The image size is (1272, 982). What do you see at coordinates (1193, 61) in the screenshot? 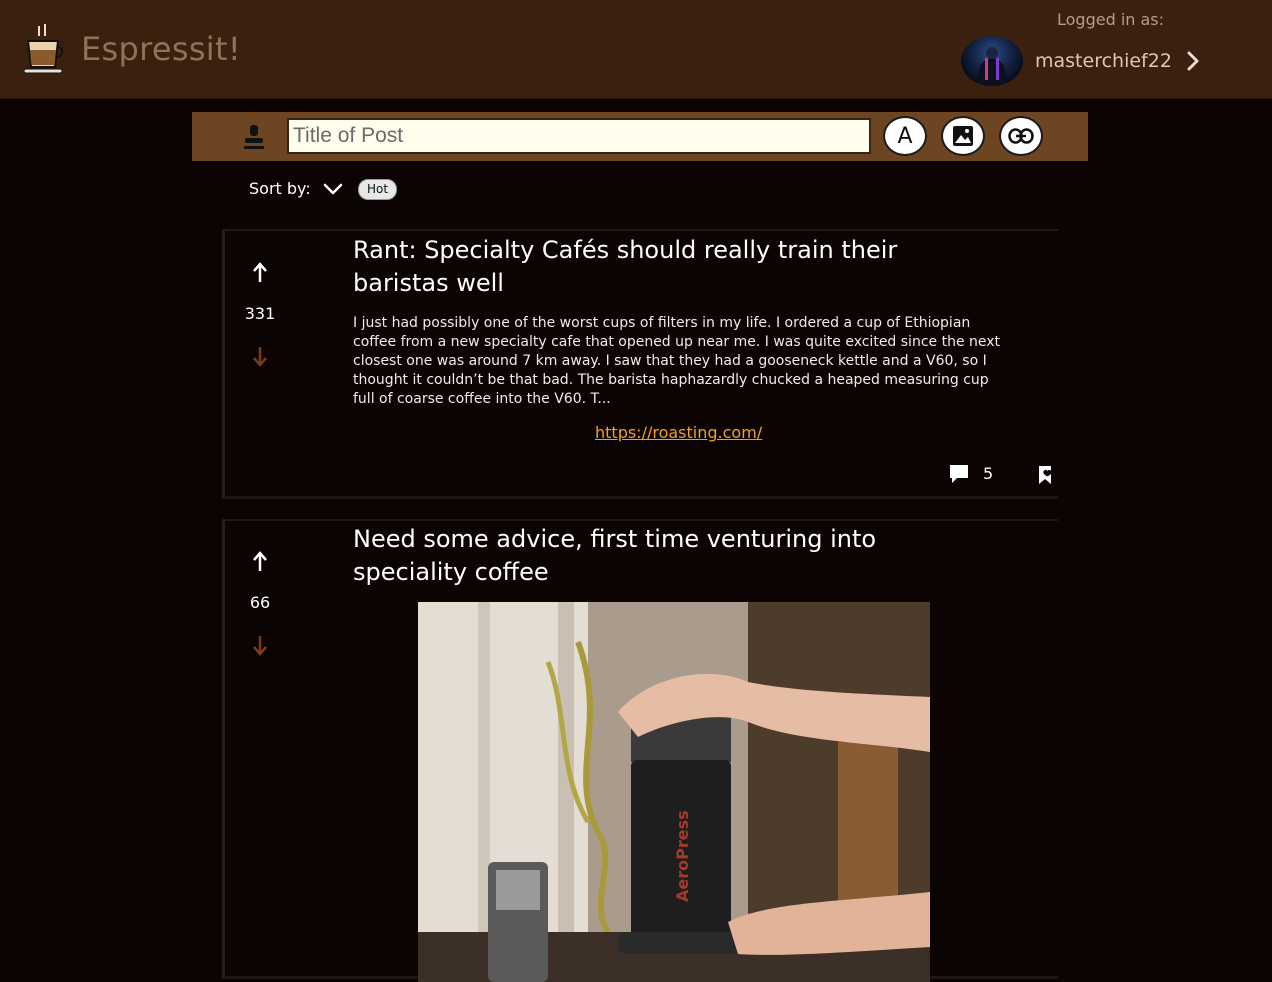
I see `chevron-right-icon` at bounding box center [1193, 61].